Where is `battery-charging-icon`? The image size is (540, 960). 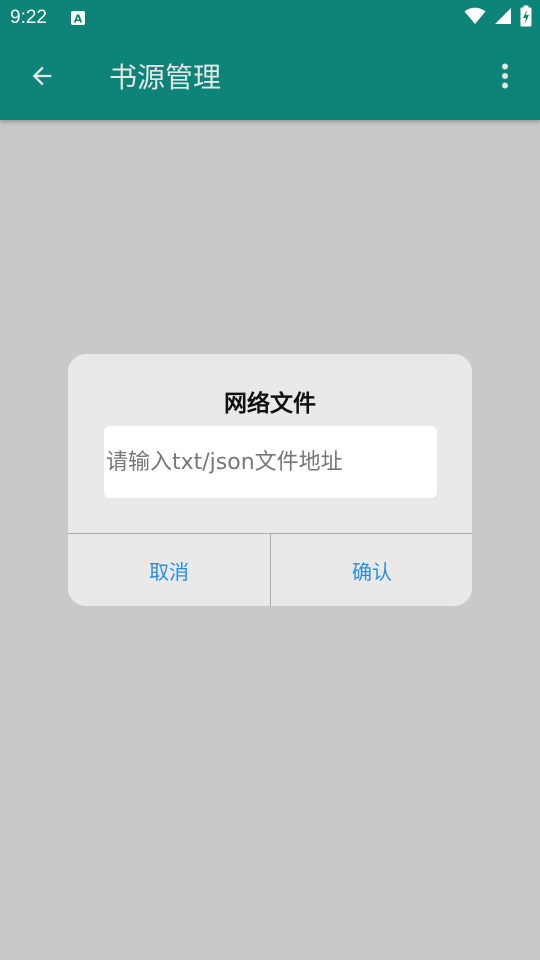 battery-charging-icon is located at coordinates (526, 18).